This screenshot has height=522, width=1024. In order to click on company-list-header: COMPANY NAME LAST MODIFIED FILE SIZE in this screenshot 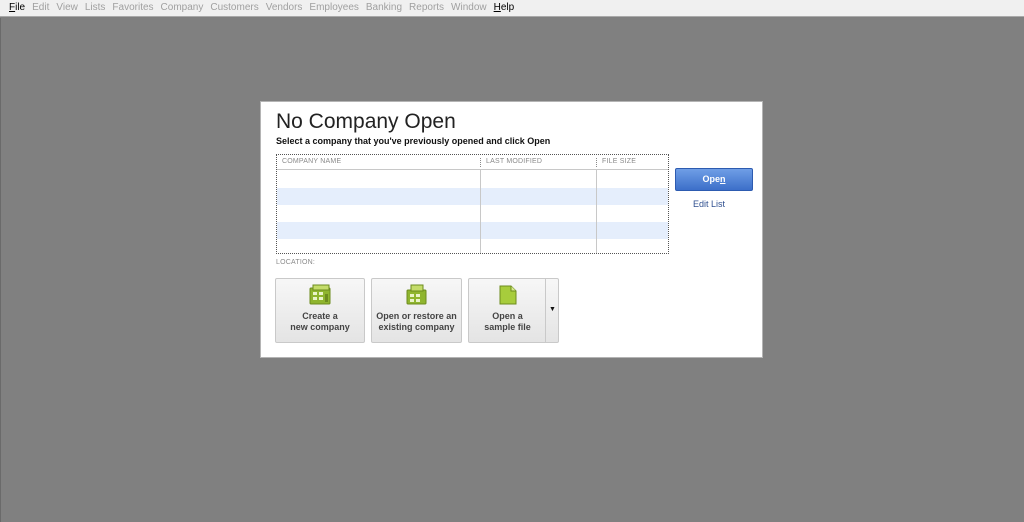, I will do `click(472, 162)`.